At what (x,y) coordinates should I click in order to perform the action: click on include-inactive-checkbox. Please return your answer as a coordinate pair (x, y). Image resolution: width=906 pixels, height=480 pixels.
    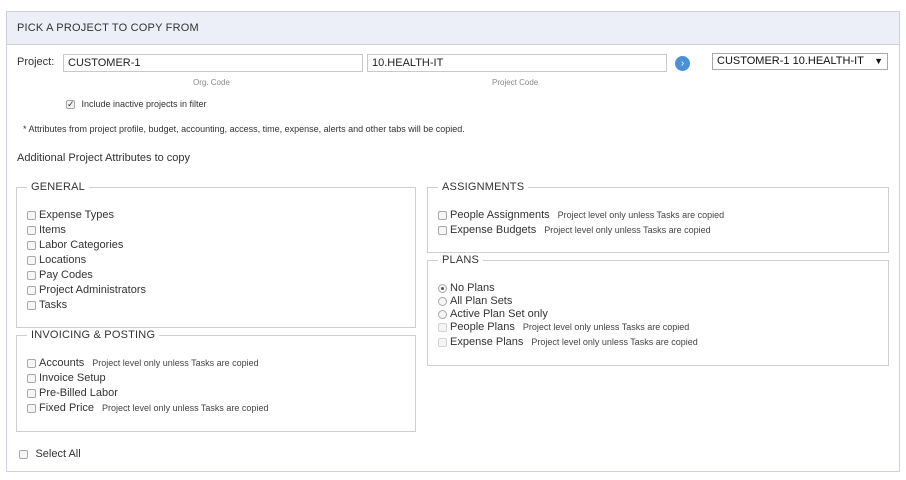
    Looking at the image, I should click on (70, 104).